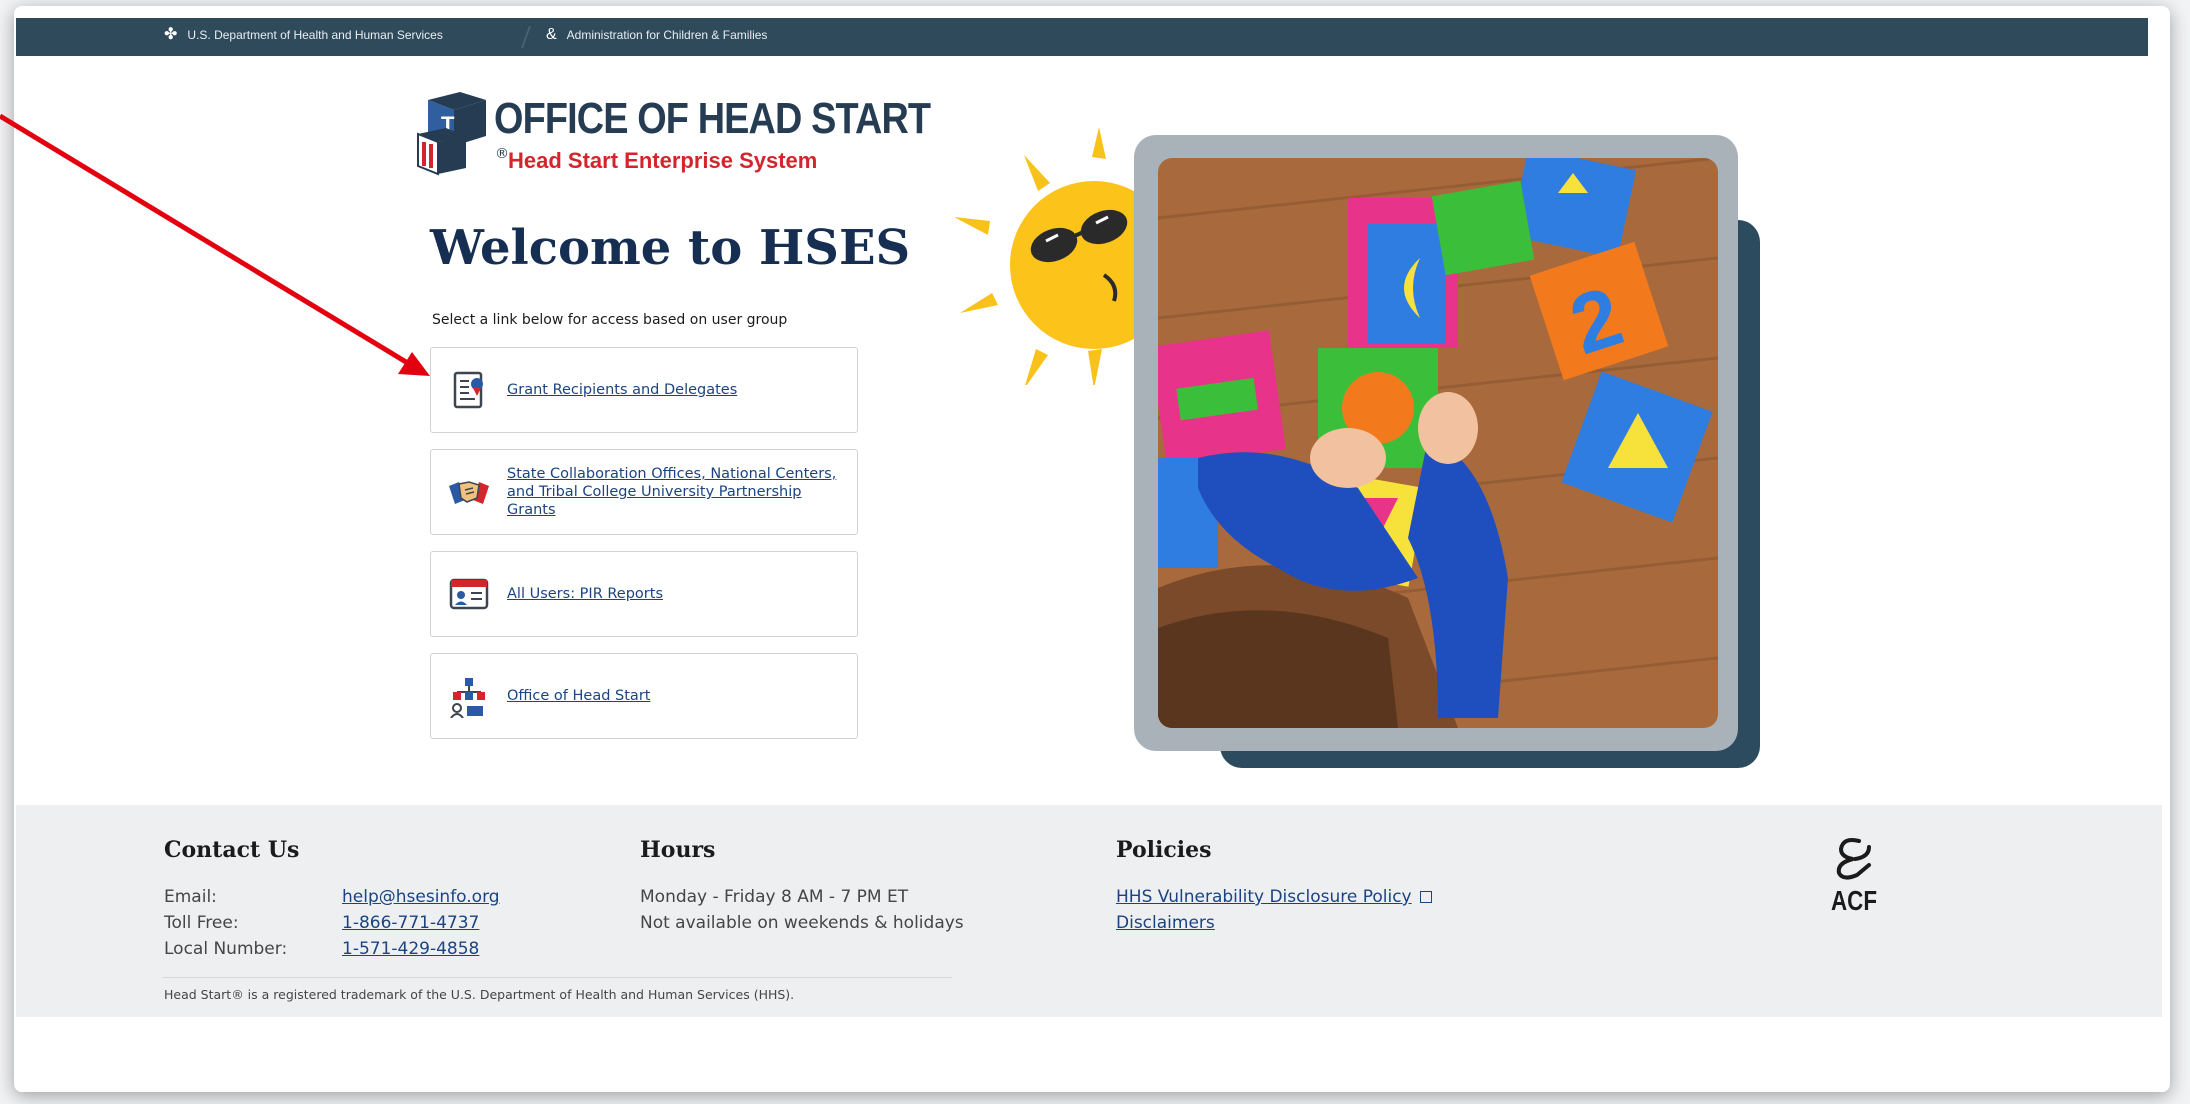 The height and width of the screenshot is (1104, 2190). Describe the element at coordinates (1165, 923) in the screenshot. I see `disclaimers-link: Disclaimers` at that location.